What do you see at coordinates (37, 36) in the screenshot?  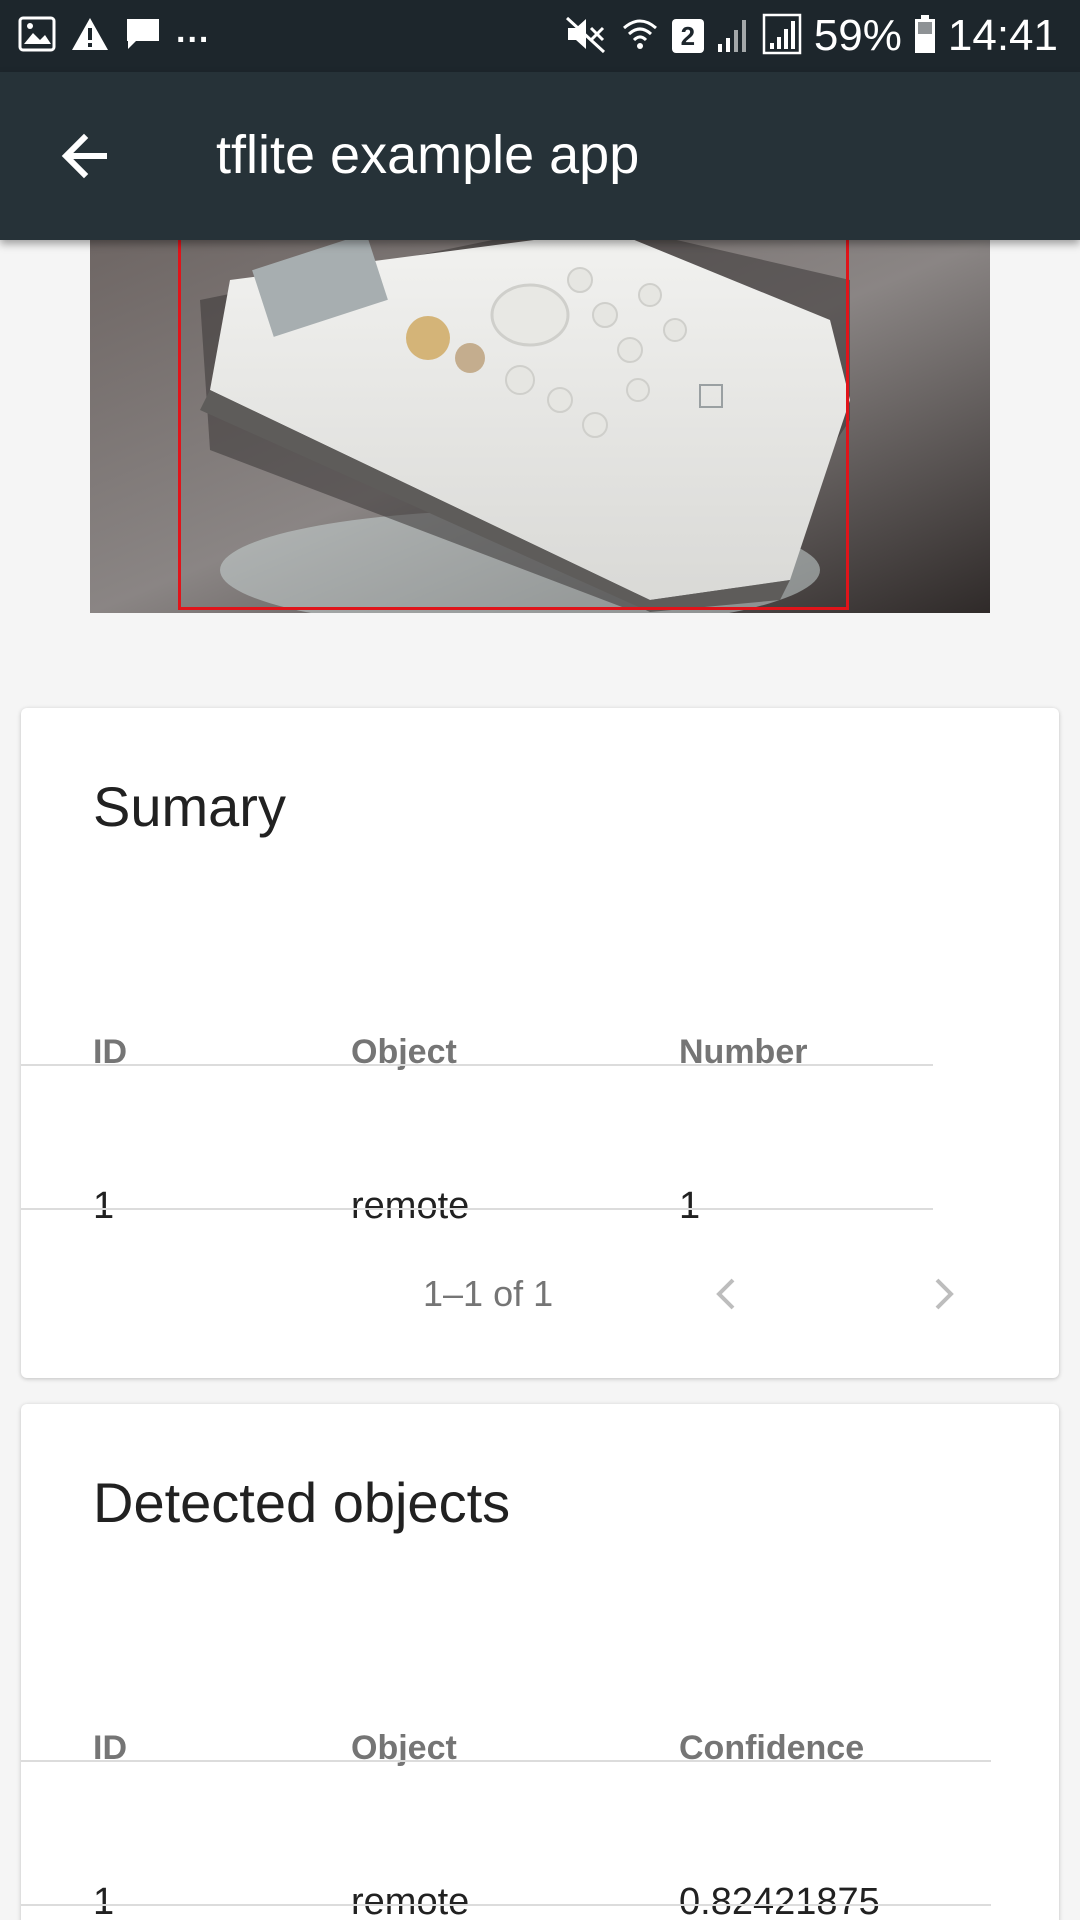 I see `image-icon` at bounding box center [37, 36].